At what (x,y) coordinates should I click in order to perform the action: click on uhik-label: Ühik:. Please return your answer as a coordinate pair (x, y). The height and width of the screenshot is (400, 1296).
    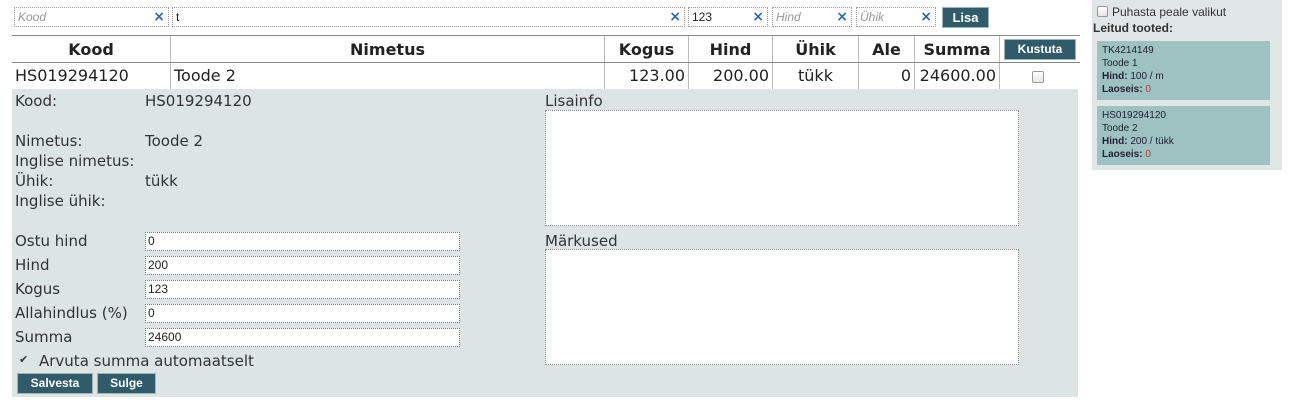
    Looking at the image, I should click on (34, 181).